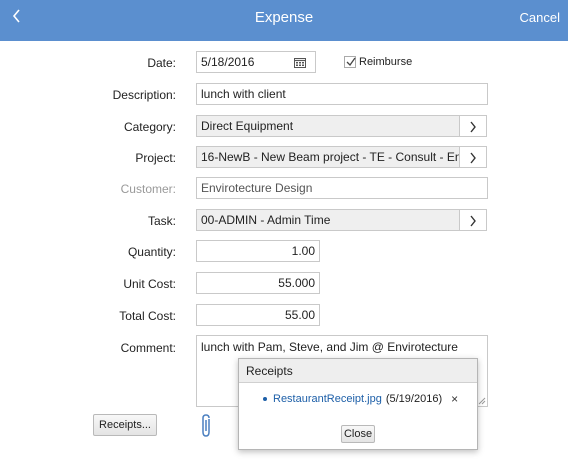 Image resolution: width=568 pixels, height=459 pixels. I want to click on comment-label: Comment:, so click(148, 348).